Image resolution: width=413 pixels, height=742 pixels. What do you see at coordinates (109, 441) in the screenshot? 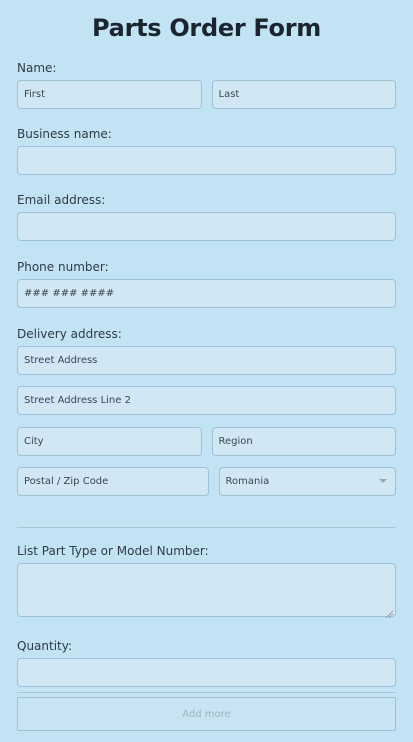
I see `city-input` at bounding box center [109, 441].